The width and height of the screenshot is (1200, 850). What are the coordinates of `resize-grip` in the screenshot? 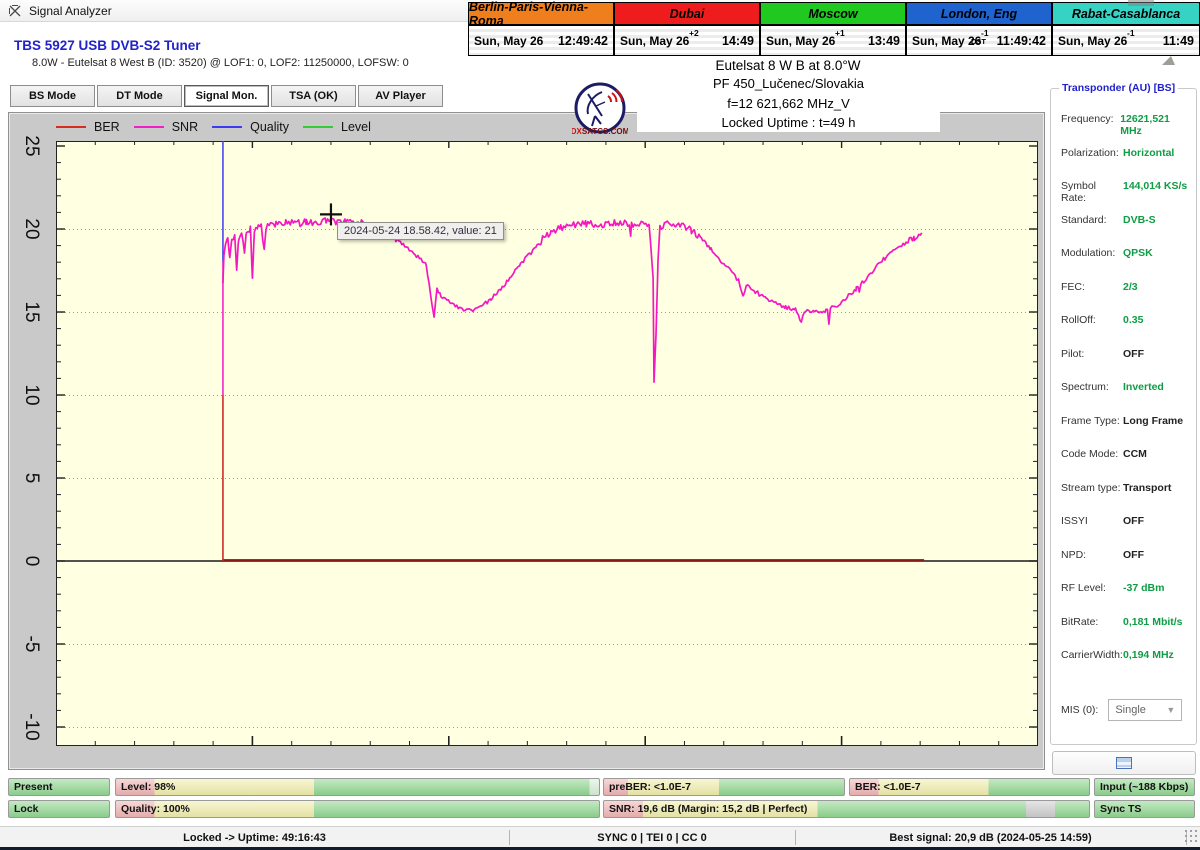 It's located at (1191, 836).